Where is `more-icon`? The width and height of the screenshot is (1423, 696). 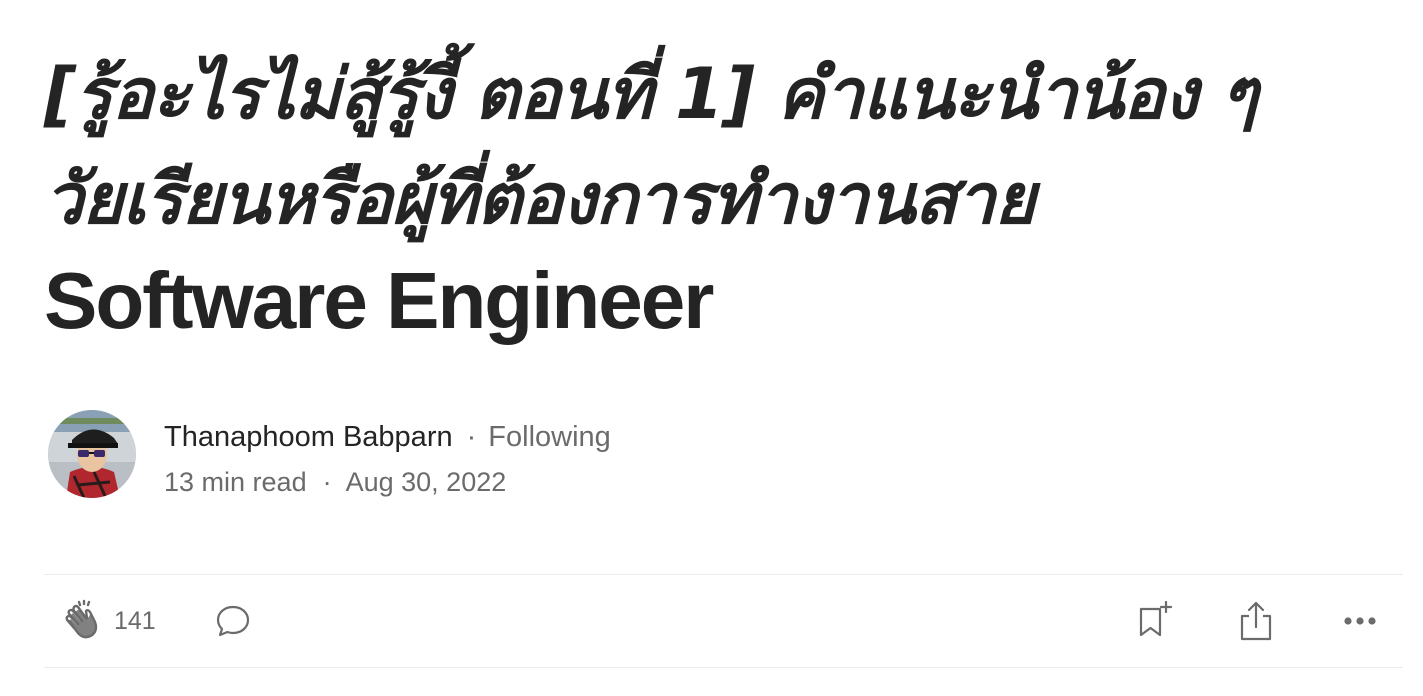
more-icon is located at coordinates (1360, 621).